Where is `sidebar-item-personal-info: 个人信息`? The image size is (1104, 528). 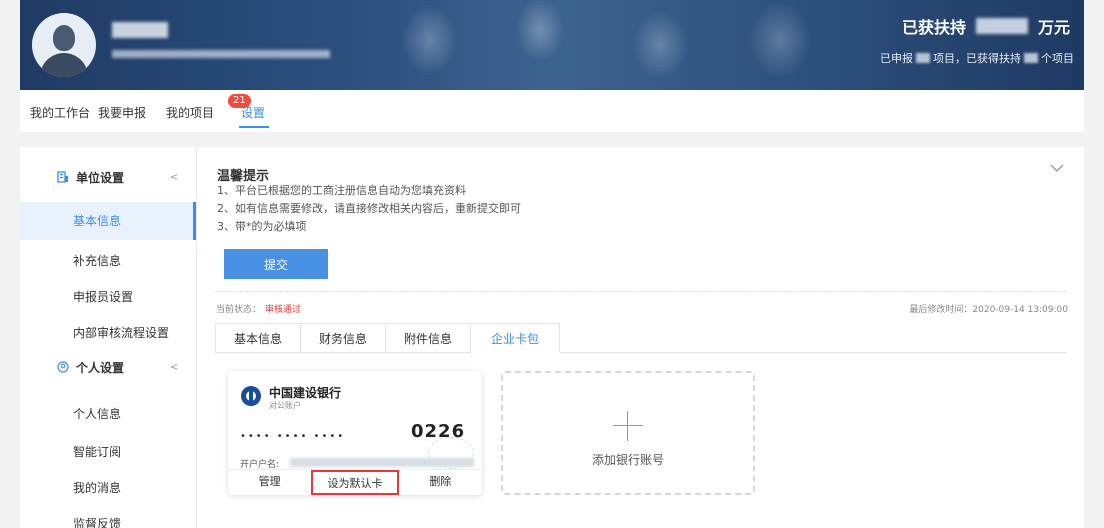
sidebar-item-personal-info: 个人信息 is located at coordinates (108, 414).